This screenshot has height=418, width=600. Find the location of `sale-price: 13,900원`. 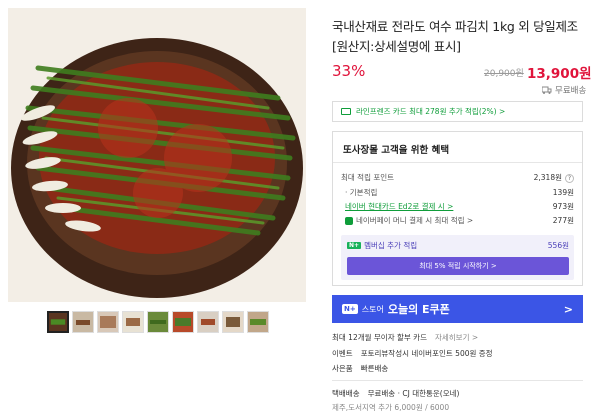

sale-price: 13,900원 is located at coordinates (559, 74).